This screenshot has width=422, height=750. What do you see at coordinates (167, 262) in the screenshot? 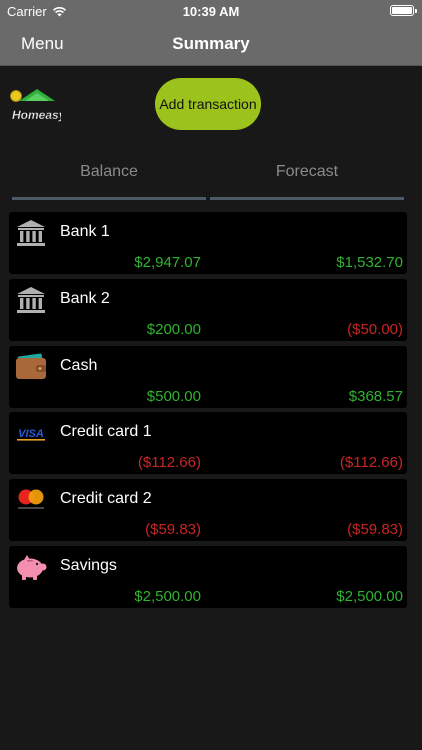
I see `account-balance: $2,947.07` at bounding box center [167, 262].